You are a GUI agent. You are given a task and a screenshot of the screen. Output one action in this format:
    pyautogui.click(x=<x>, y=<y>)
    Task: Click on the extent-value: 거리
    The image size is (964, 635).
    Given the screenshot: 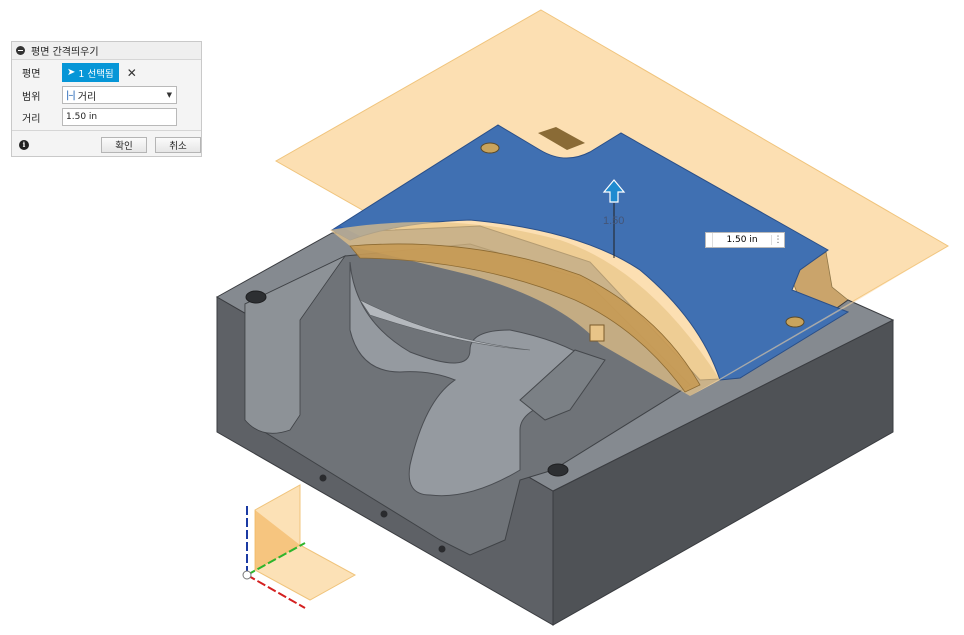 What is the action you would take?
    pyautogui.click(x=87, y=97)
    